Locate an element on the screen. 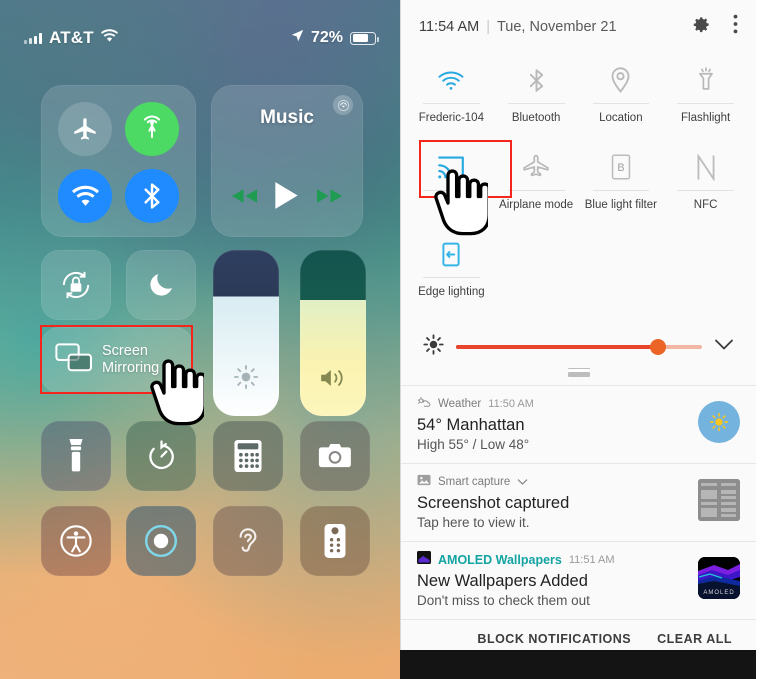 The height and width of the screenshot is (679, 779). amoled-thumb: AMOLED is located at coordinates (719, 578).